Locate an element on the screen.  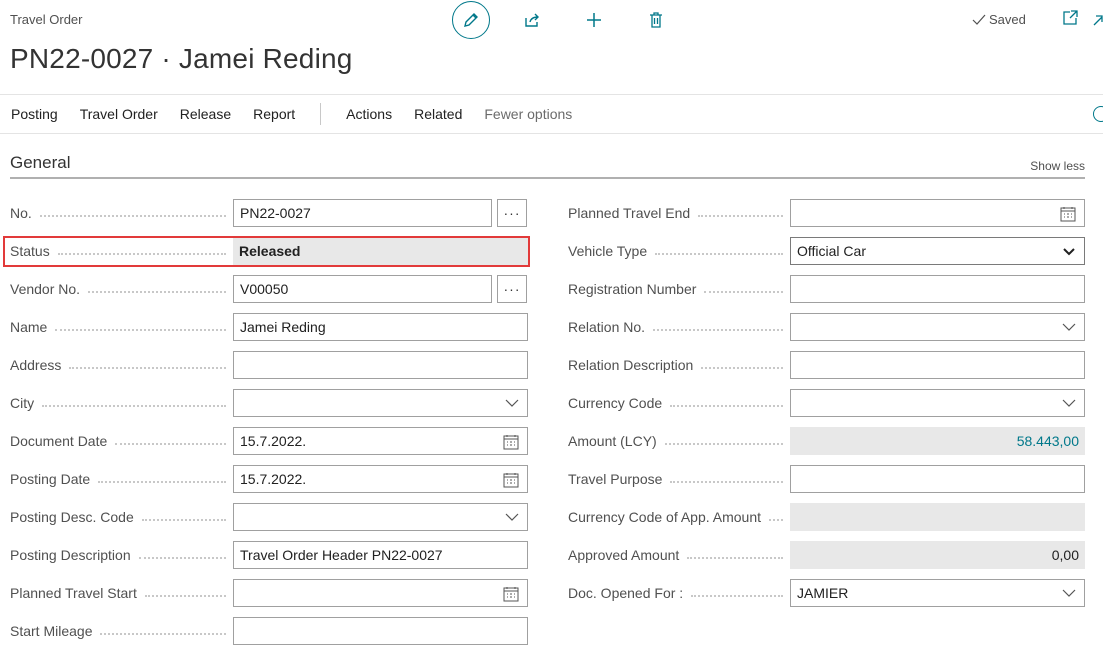
status-highlight is located at coordinates (266, 251).